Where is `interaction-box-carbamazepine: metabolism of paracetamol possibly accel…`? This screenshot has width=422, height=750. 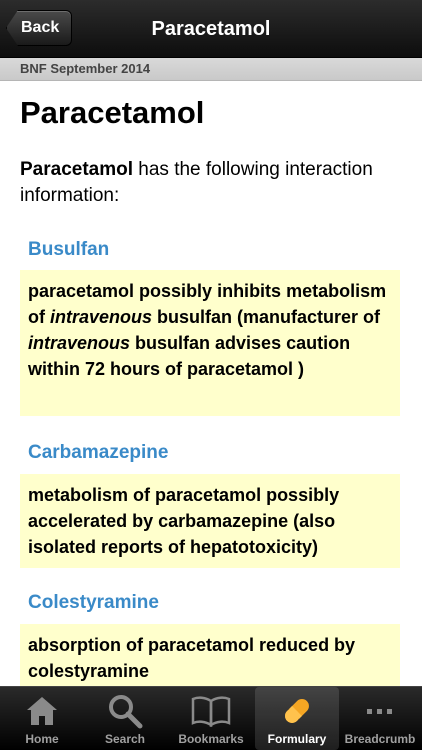
interaction-box-carbamazepine: metabolism of paracetamol possibly accel… is located at coordinates (210, 521).